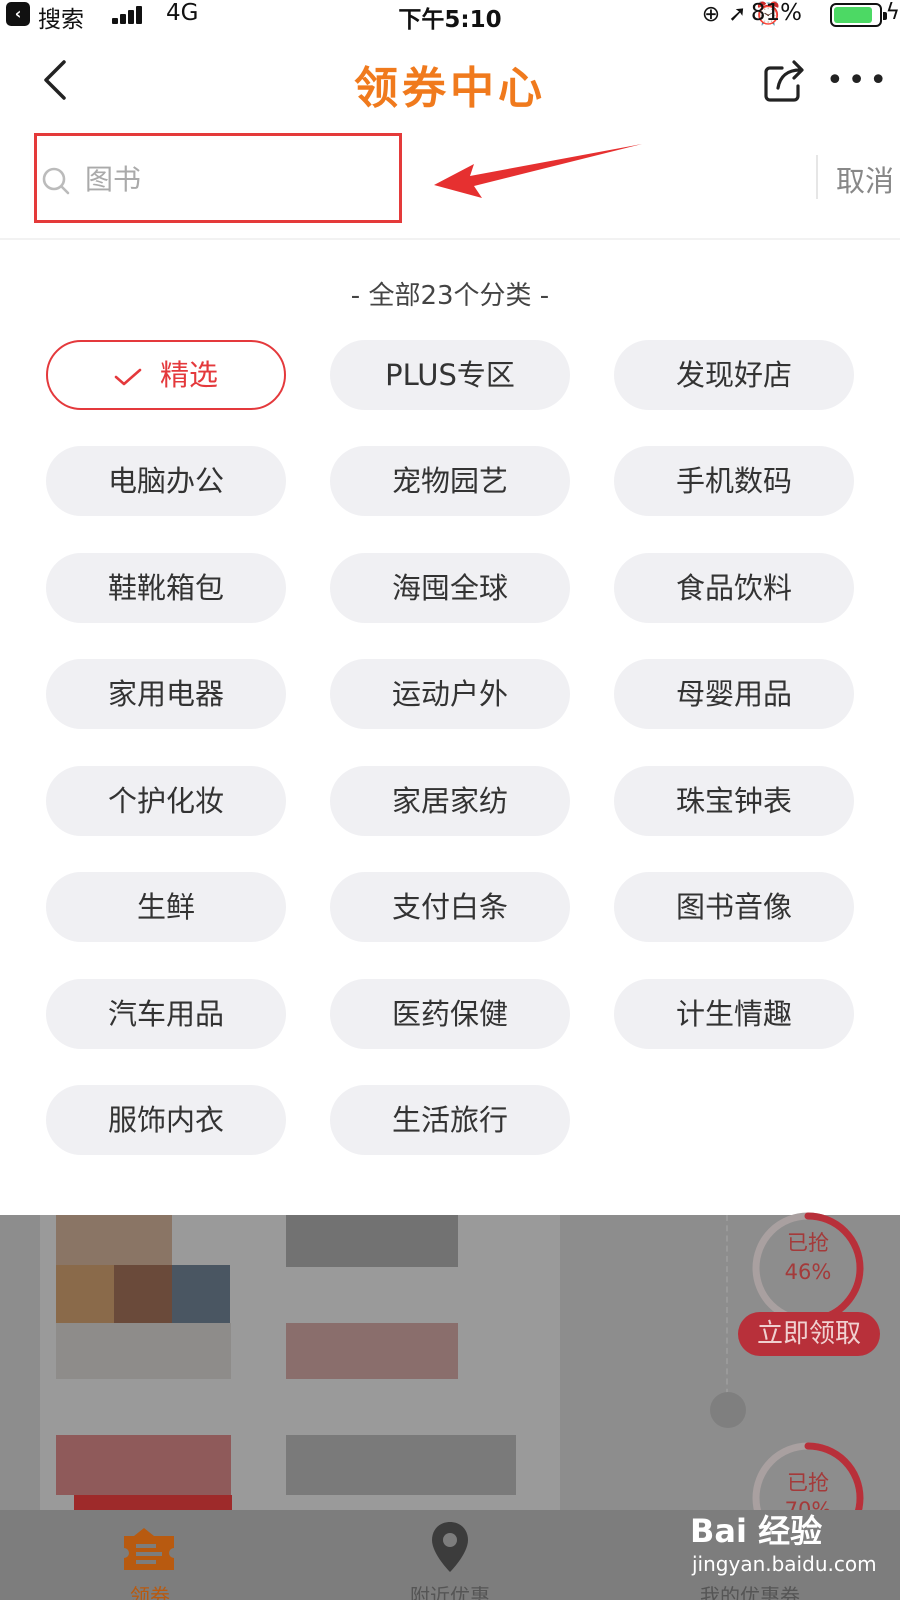 The image size is (900, 1600). What do you see at coordinates (450, 375) in the screenshot?
I see `category-chip: PLUS专区` at bounding box center [450, 375].